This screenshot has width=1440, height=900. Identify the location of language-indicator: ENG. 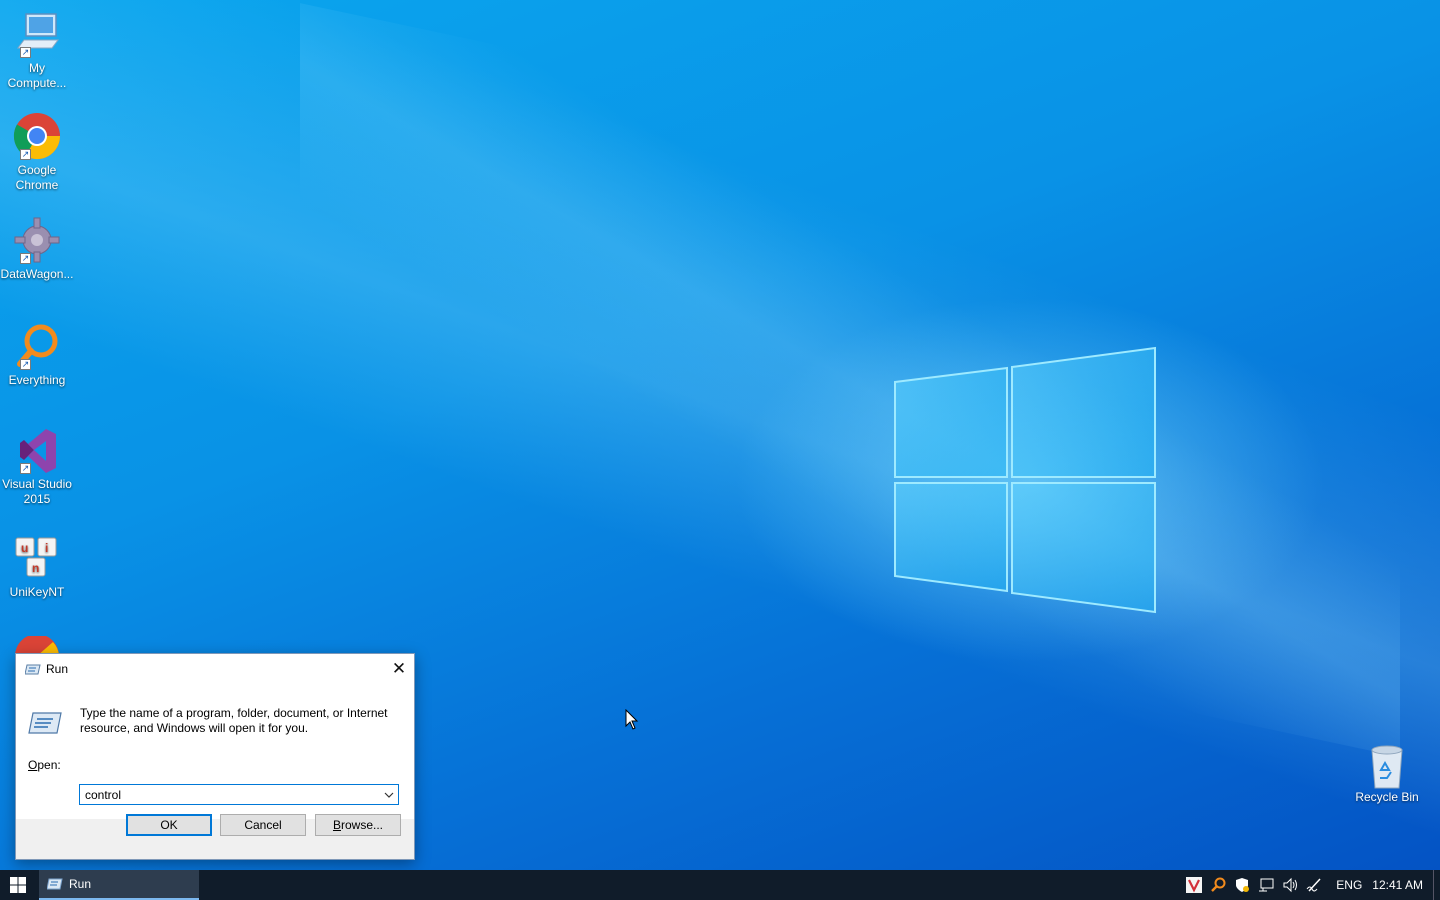
(1349, 885).